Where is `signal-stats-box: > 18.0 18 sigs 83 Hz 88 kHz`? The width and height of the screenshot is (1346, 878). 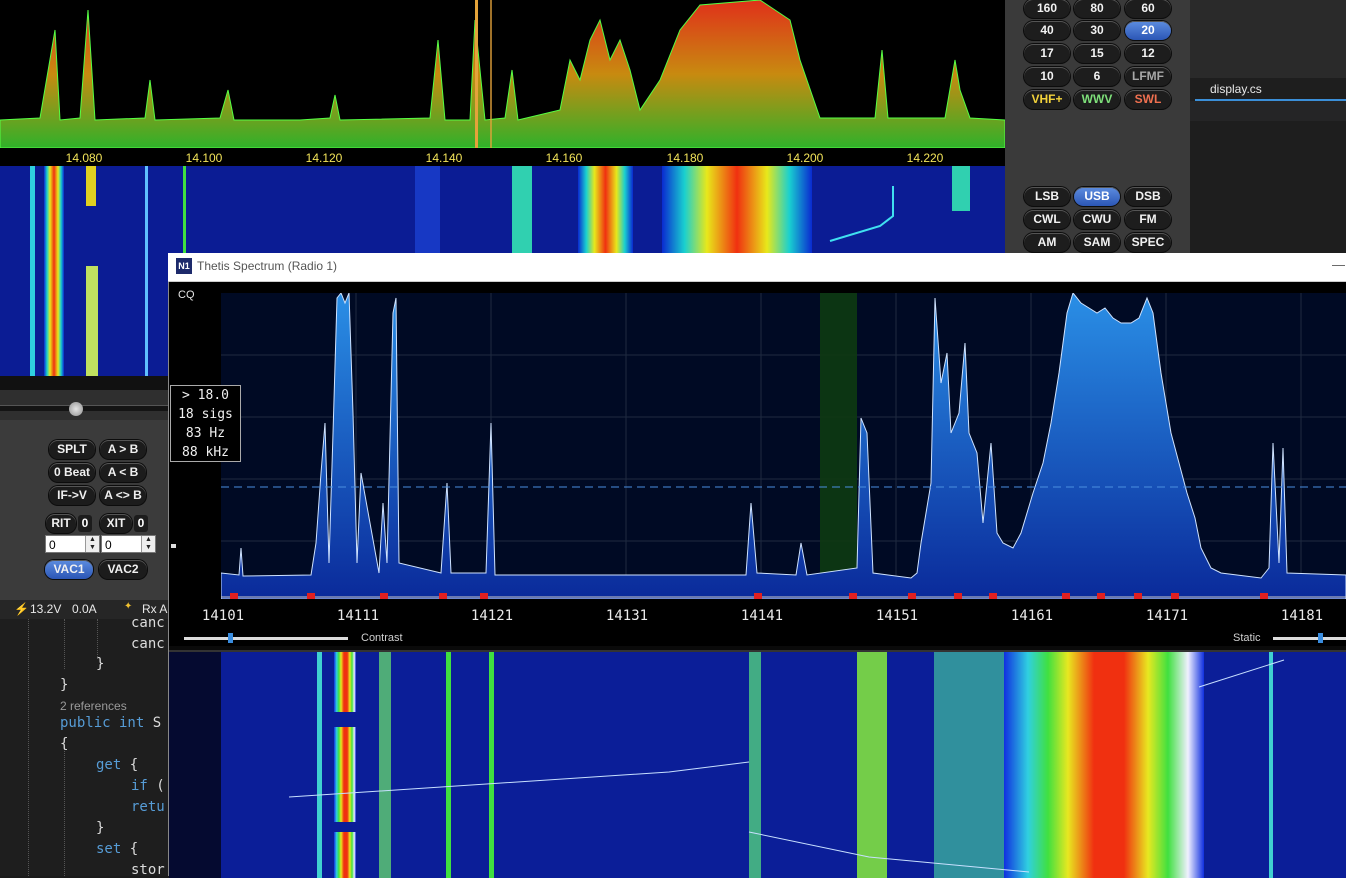 signal-stats-box: > 18.0 18 sigs 83 Hz 88 kHz is located at coordinates (205, 423).